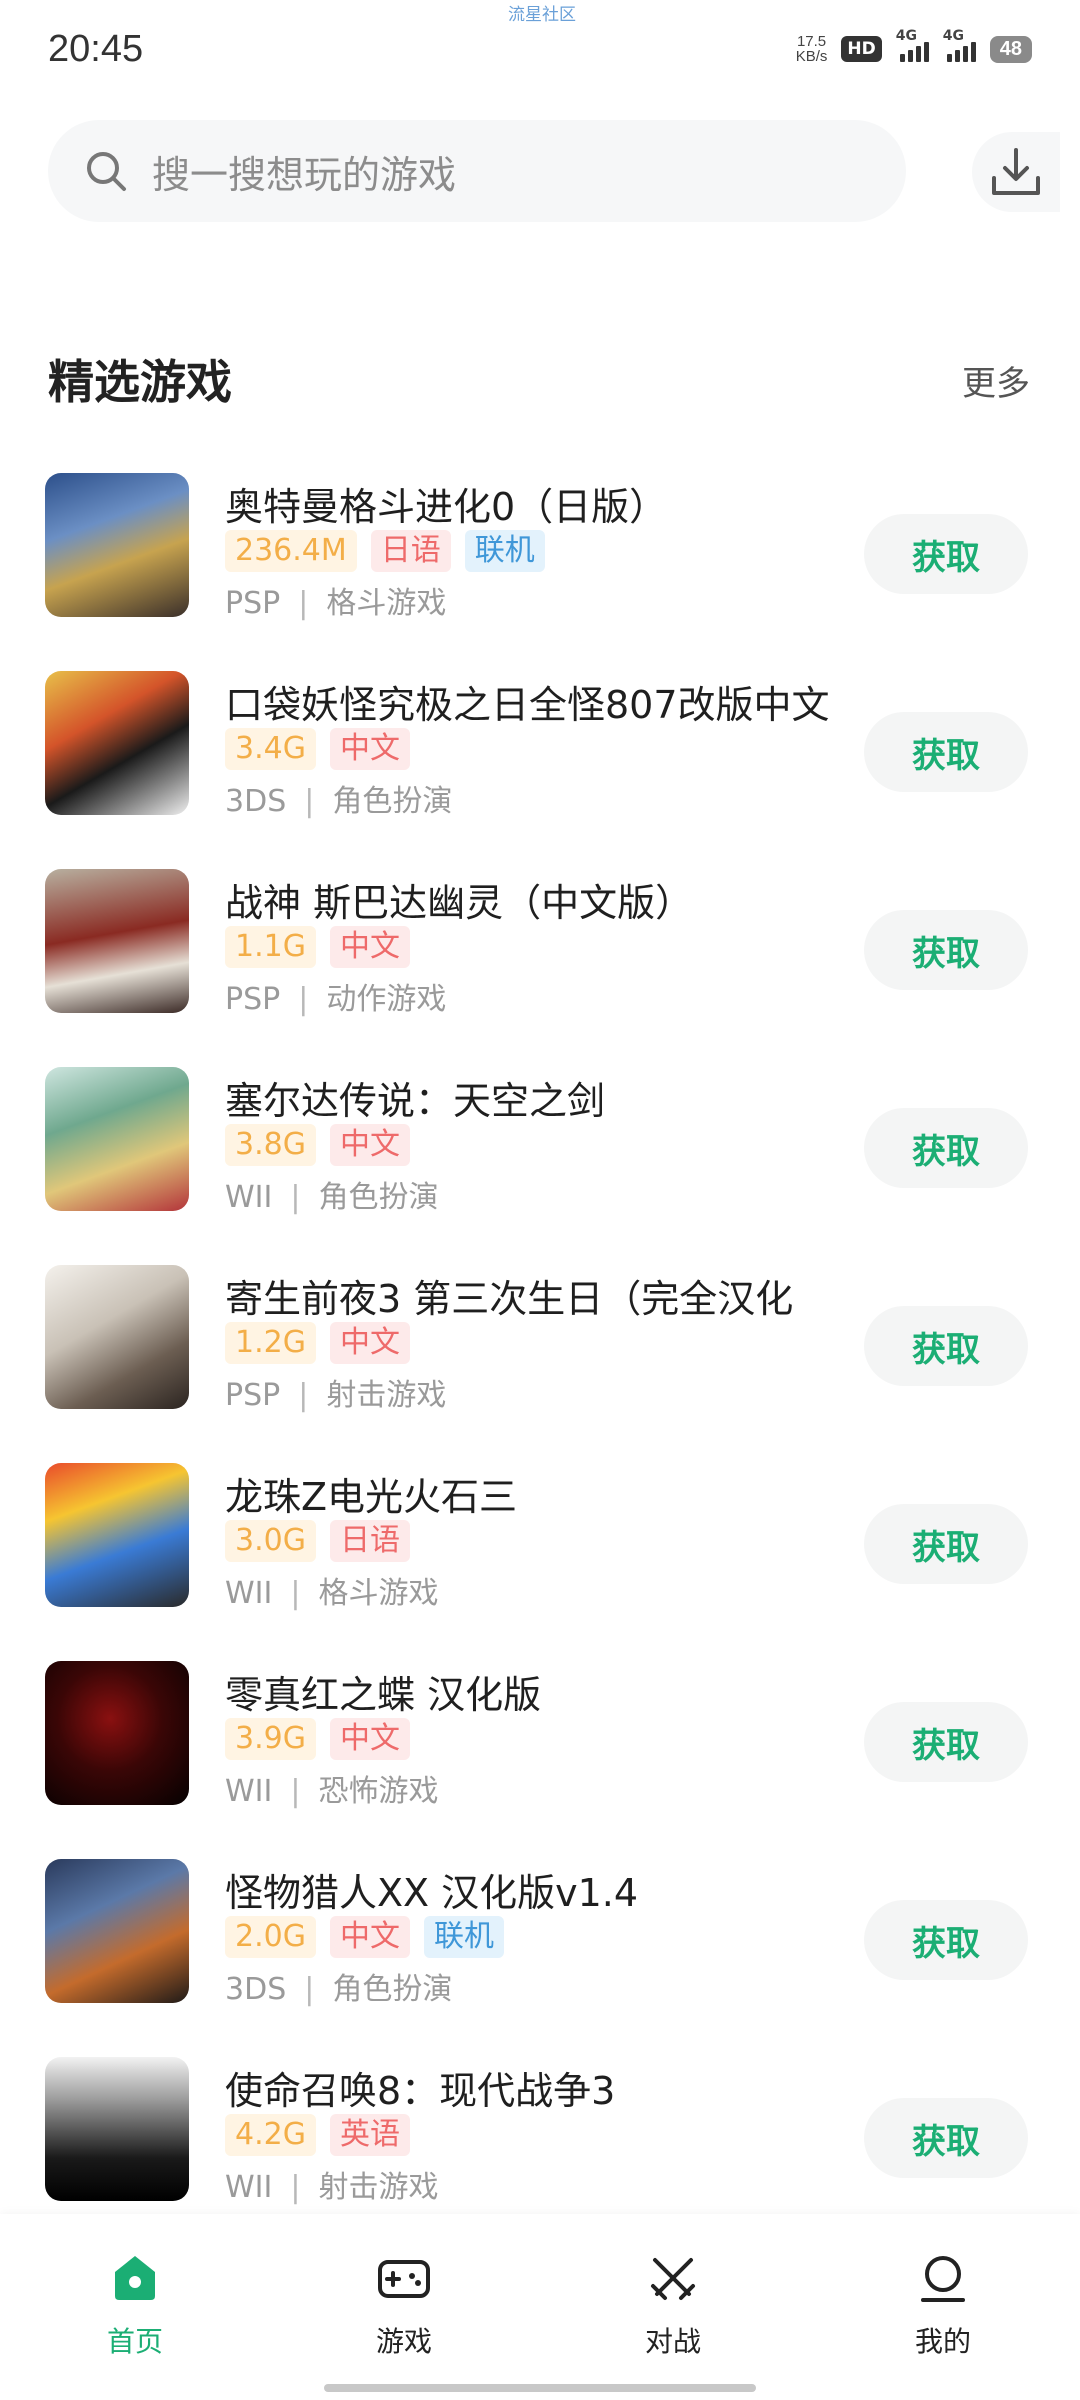 The image size is (1080, 2400). Describe the element at coordinates (371, 1497) in the screenshot. I see `game-name: 龙珠Z电光火石三` at that location.